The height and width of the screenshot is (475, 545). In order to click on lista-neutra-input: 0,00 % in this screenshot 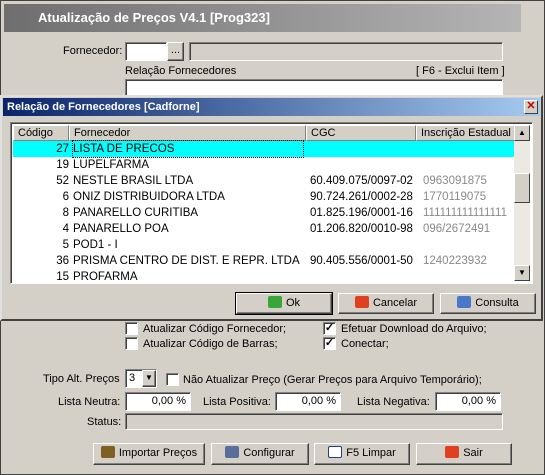, I will do `click(158, 401)`.